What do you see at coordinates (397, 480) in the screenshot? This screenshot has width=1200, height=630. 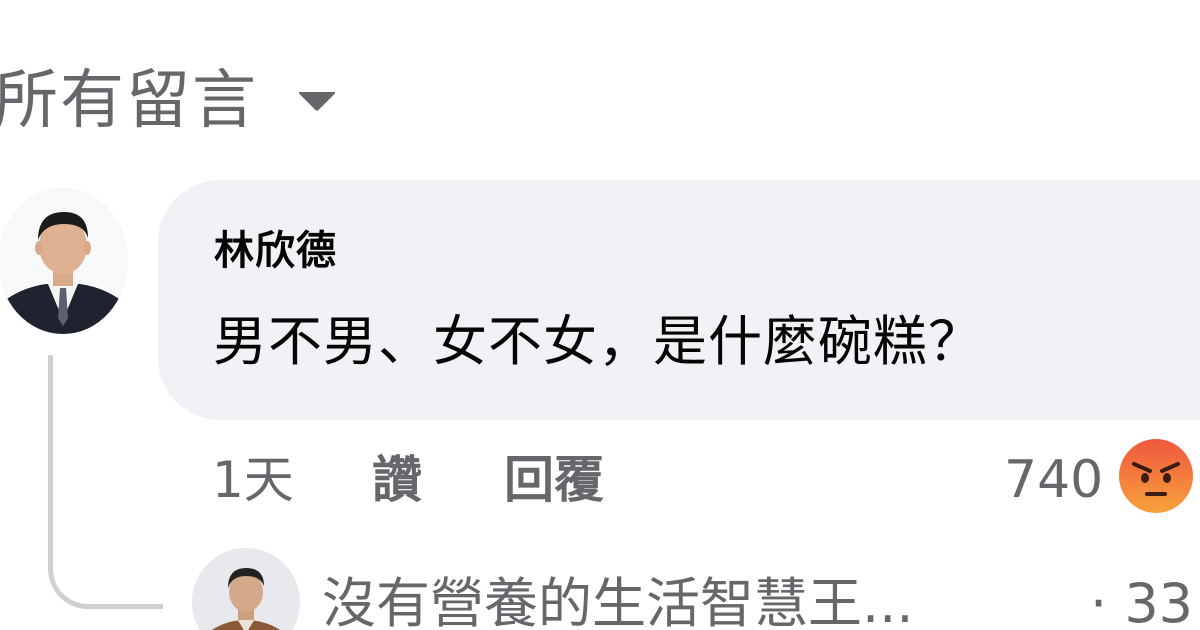 I see `like-button: 讚` at bounding box center [397, 480].